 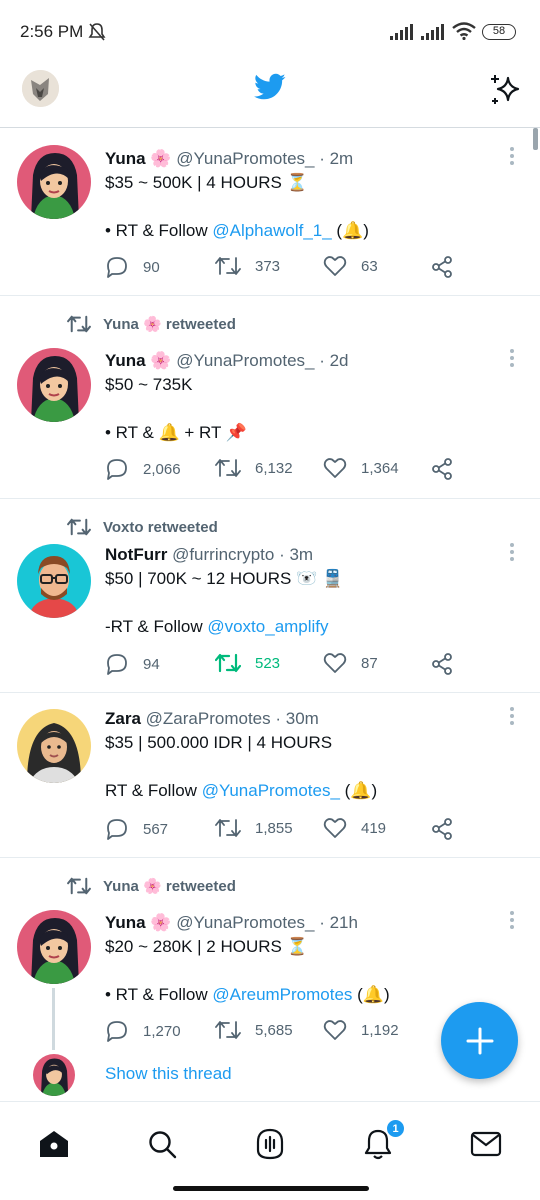 What do you see at coordinates (254, 1030) in the screenshot?
I see `retweet-button: 5,685` at bounding box center [254, 1030].